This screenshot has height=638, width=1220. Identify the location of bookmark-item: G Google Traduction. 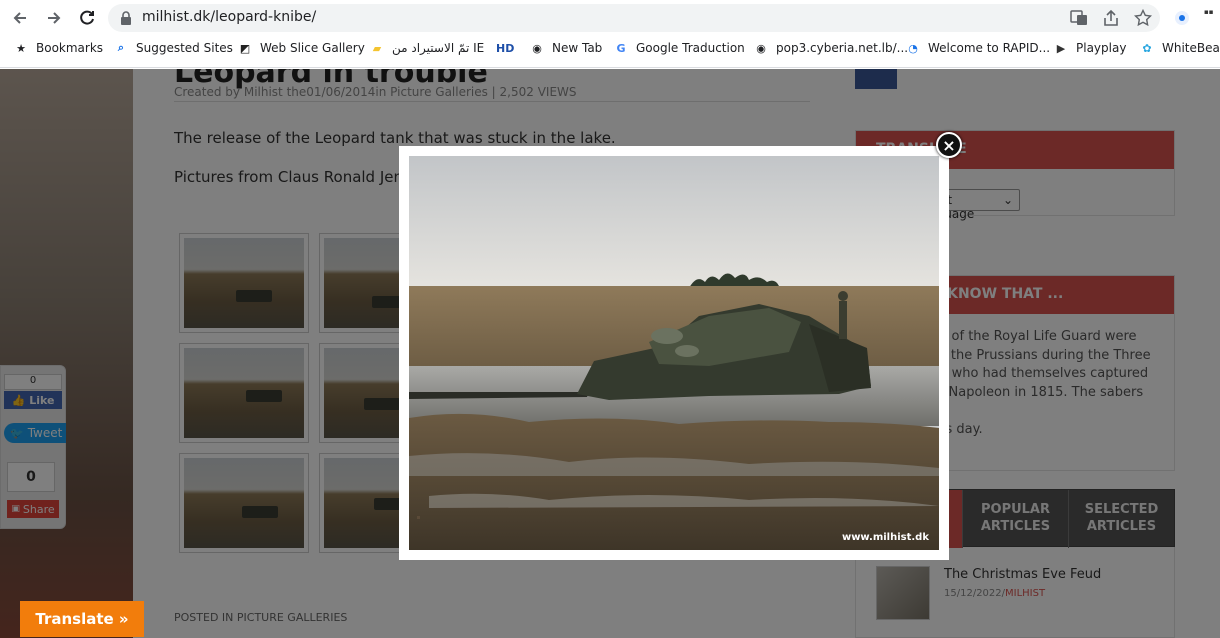
(679, 48).